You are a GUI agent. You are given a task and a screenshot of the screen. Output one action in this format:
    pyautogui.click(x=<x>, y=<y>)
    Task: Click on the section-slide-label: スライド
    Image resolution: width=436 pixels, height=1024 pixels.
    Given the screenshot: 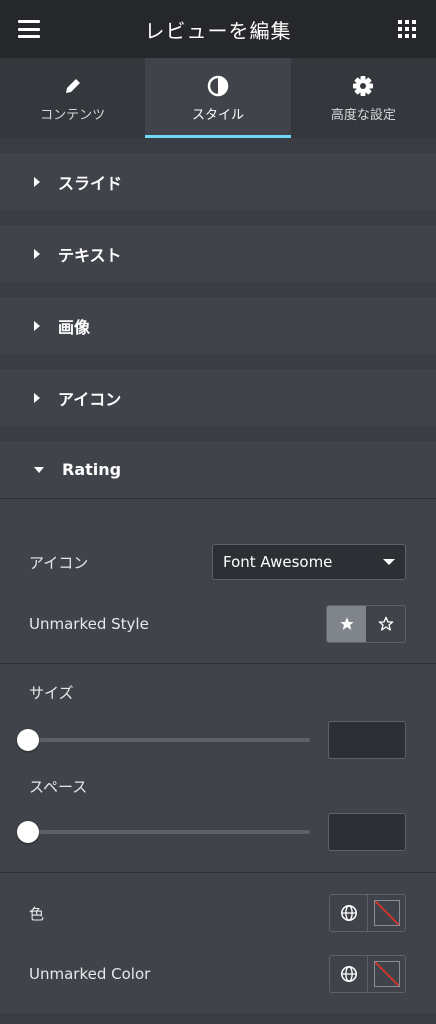 What is the action you would take?
    pyautogui.click(x=90, y=183)
    